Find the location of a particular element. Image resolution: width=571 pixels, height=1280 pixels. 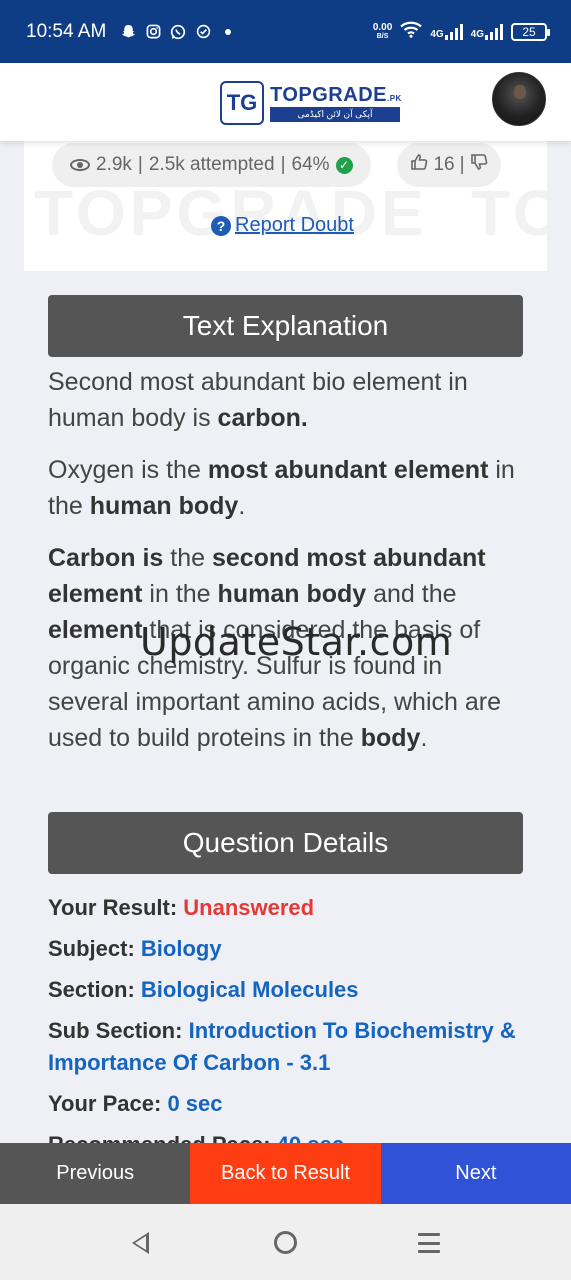

system-indicators: 0.00 B/S 4G 4G 25 is located at coordinates (461, 32).